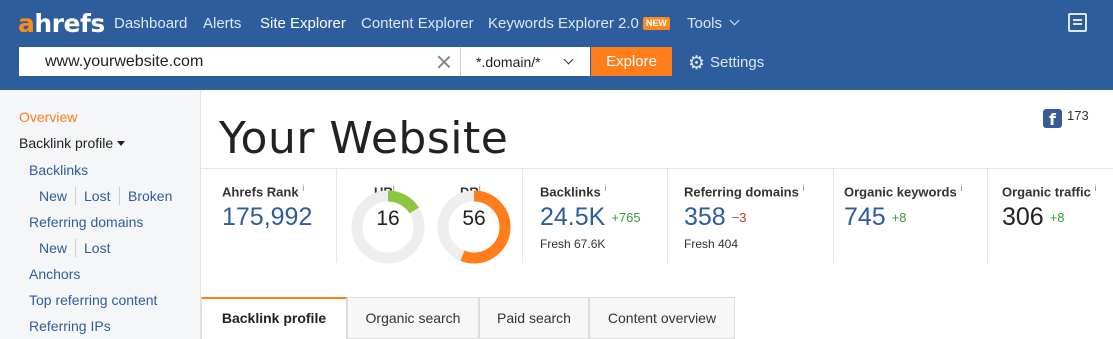 The width and height of the screenshot is (1113, 339). I want to click on metric-label: Organic traffic i, so click(1049, 191).